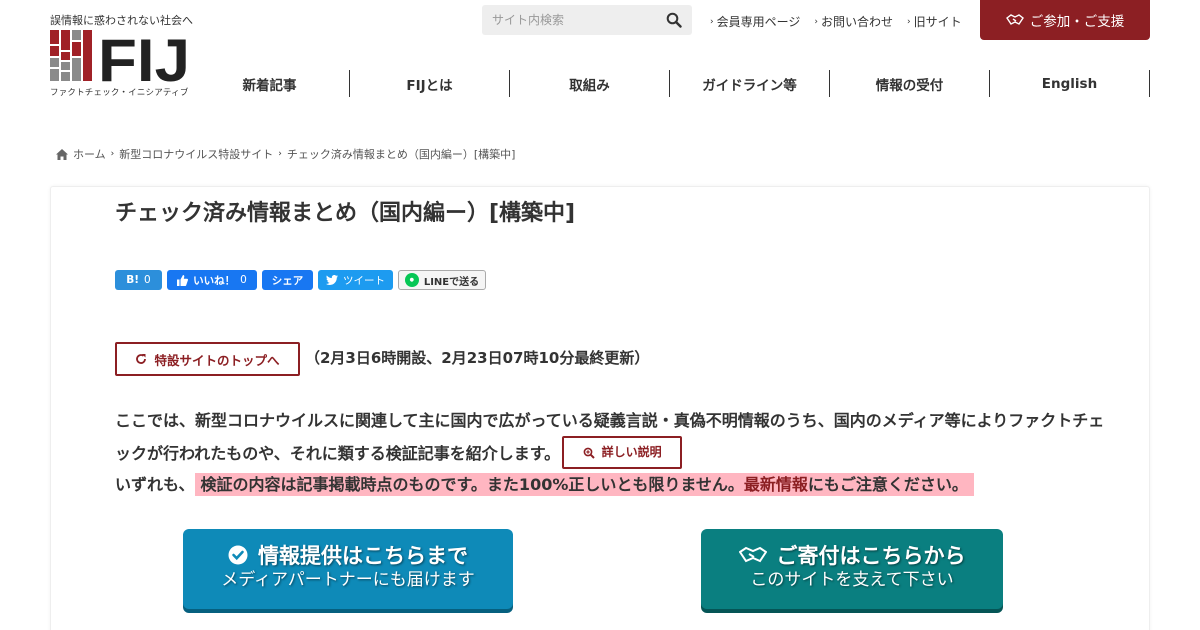 The image size is (1200, 630). I want to click on refresh-icon, so click(141, 359).